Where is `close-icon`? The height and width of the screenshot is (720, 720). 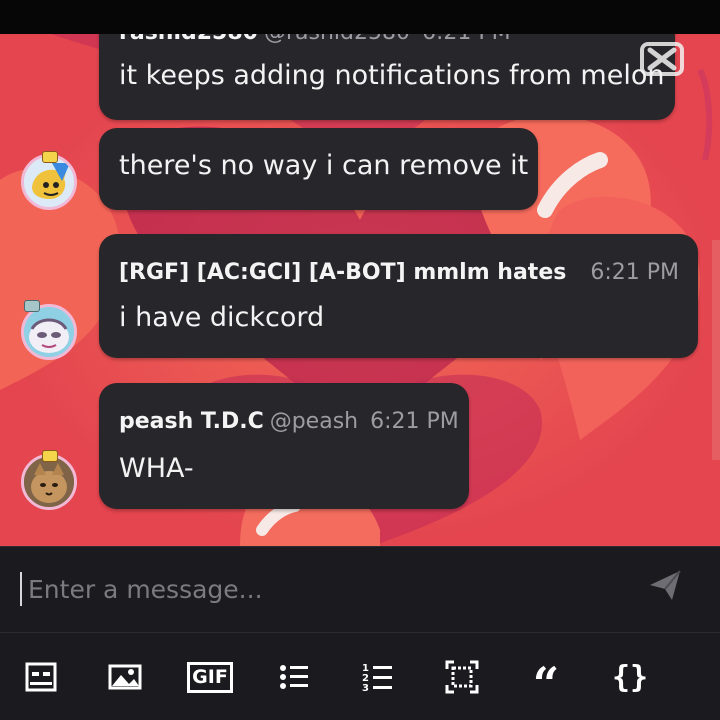 close-icon is located at coordinates (662, 59).